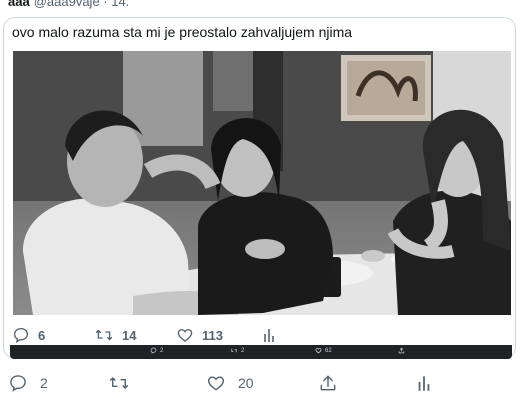  What do you see at coordinates (129, 335) in the screenshot?
I see `quote-retweet-count: 14` at bounding box center [129, 335].